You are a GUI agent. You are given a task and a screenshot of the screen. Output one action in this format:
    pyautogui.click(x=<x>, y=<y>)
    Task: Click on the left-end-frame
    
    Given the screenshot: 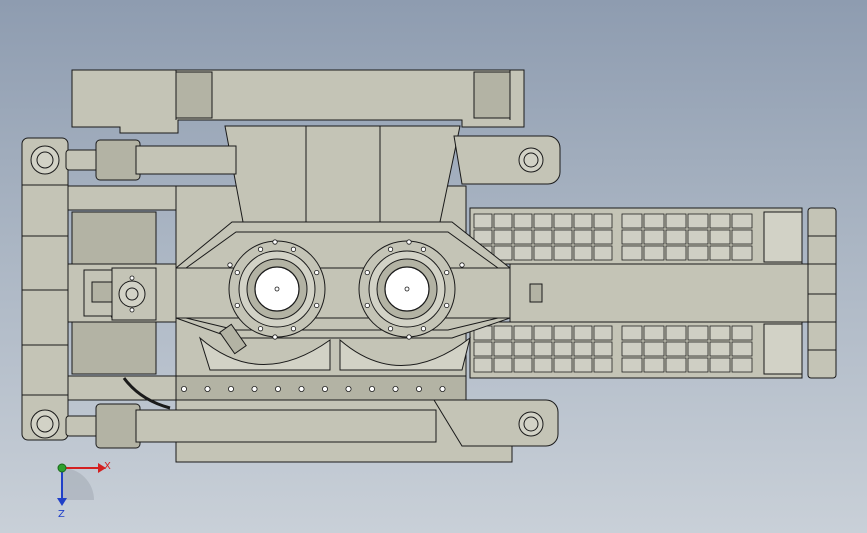 What is the action you would take?
    pyautogui.click(x=45, y=289)
    